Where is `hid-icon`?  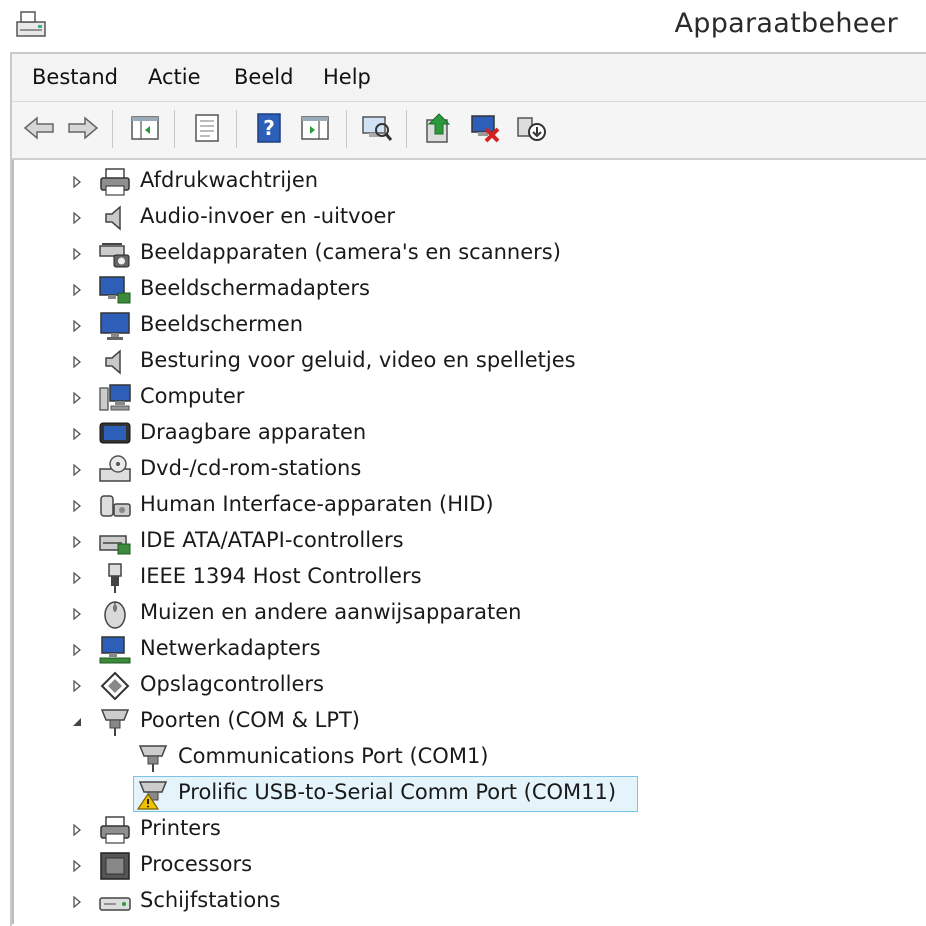 hid-icon is located at coordinates (115, 506).